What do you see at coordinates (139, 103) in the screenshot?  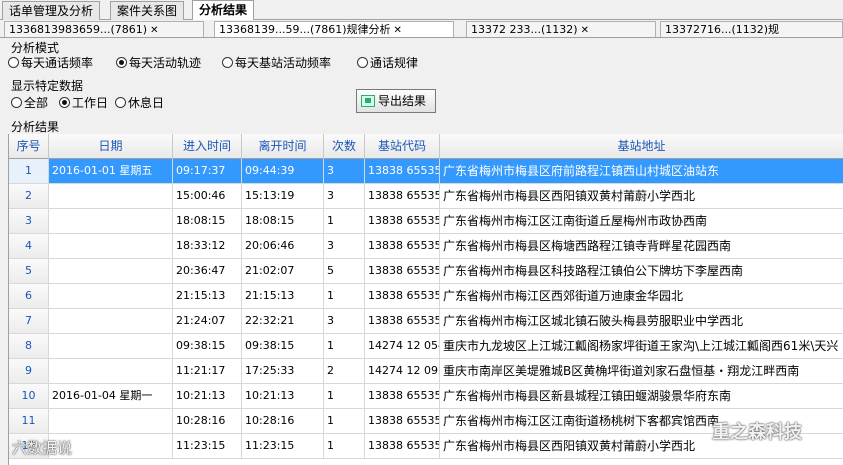 I see `radio-filter-restday: 休息日` at bounding box center [139, 103].